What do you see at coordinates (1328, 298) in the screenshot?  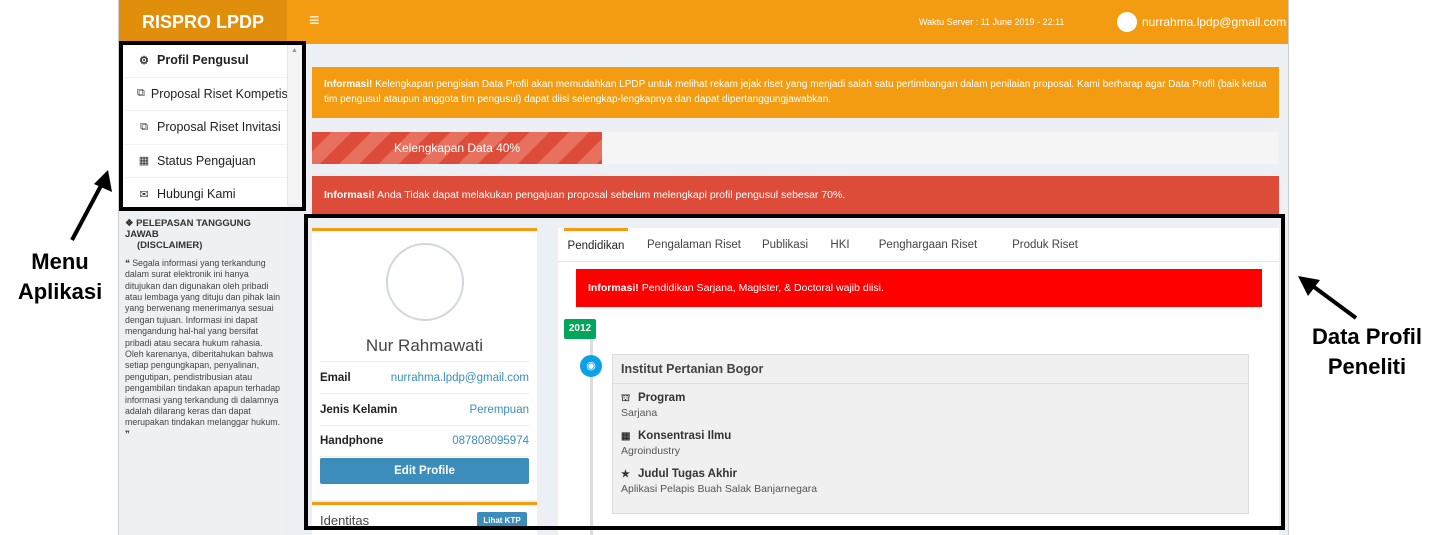 I see `arrow-to-data-profile` at bounding box center [1328, 298].